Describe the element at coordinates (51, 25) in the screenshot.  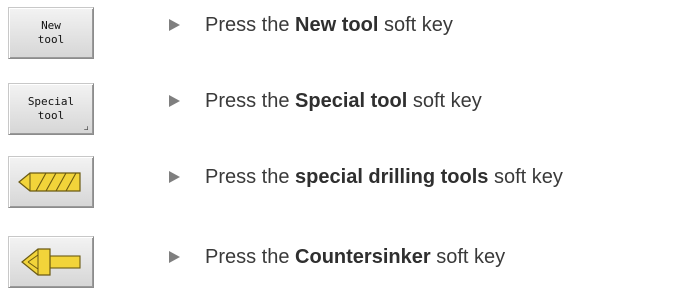
I see `softkey-label-line-1: New` at that location.